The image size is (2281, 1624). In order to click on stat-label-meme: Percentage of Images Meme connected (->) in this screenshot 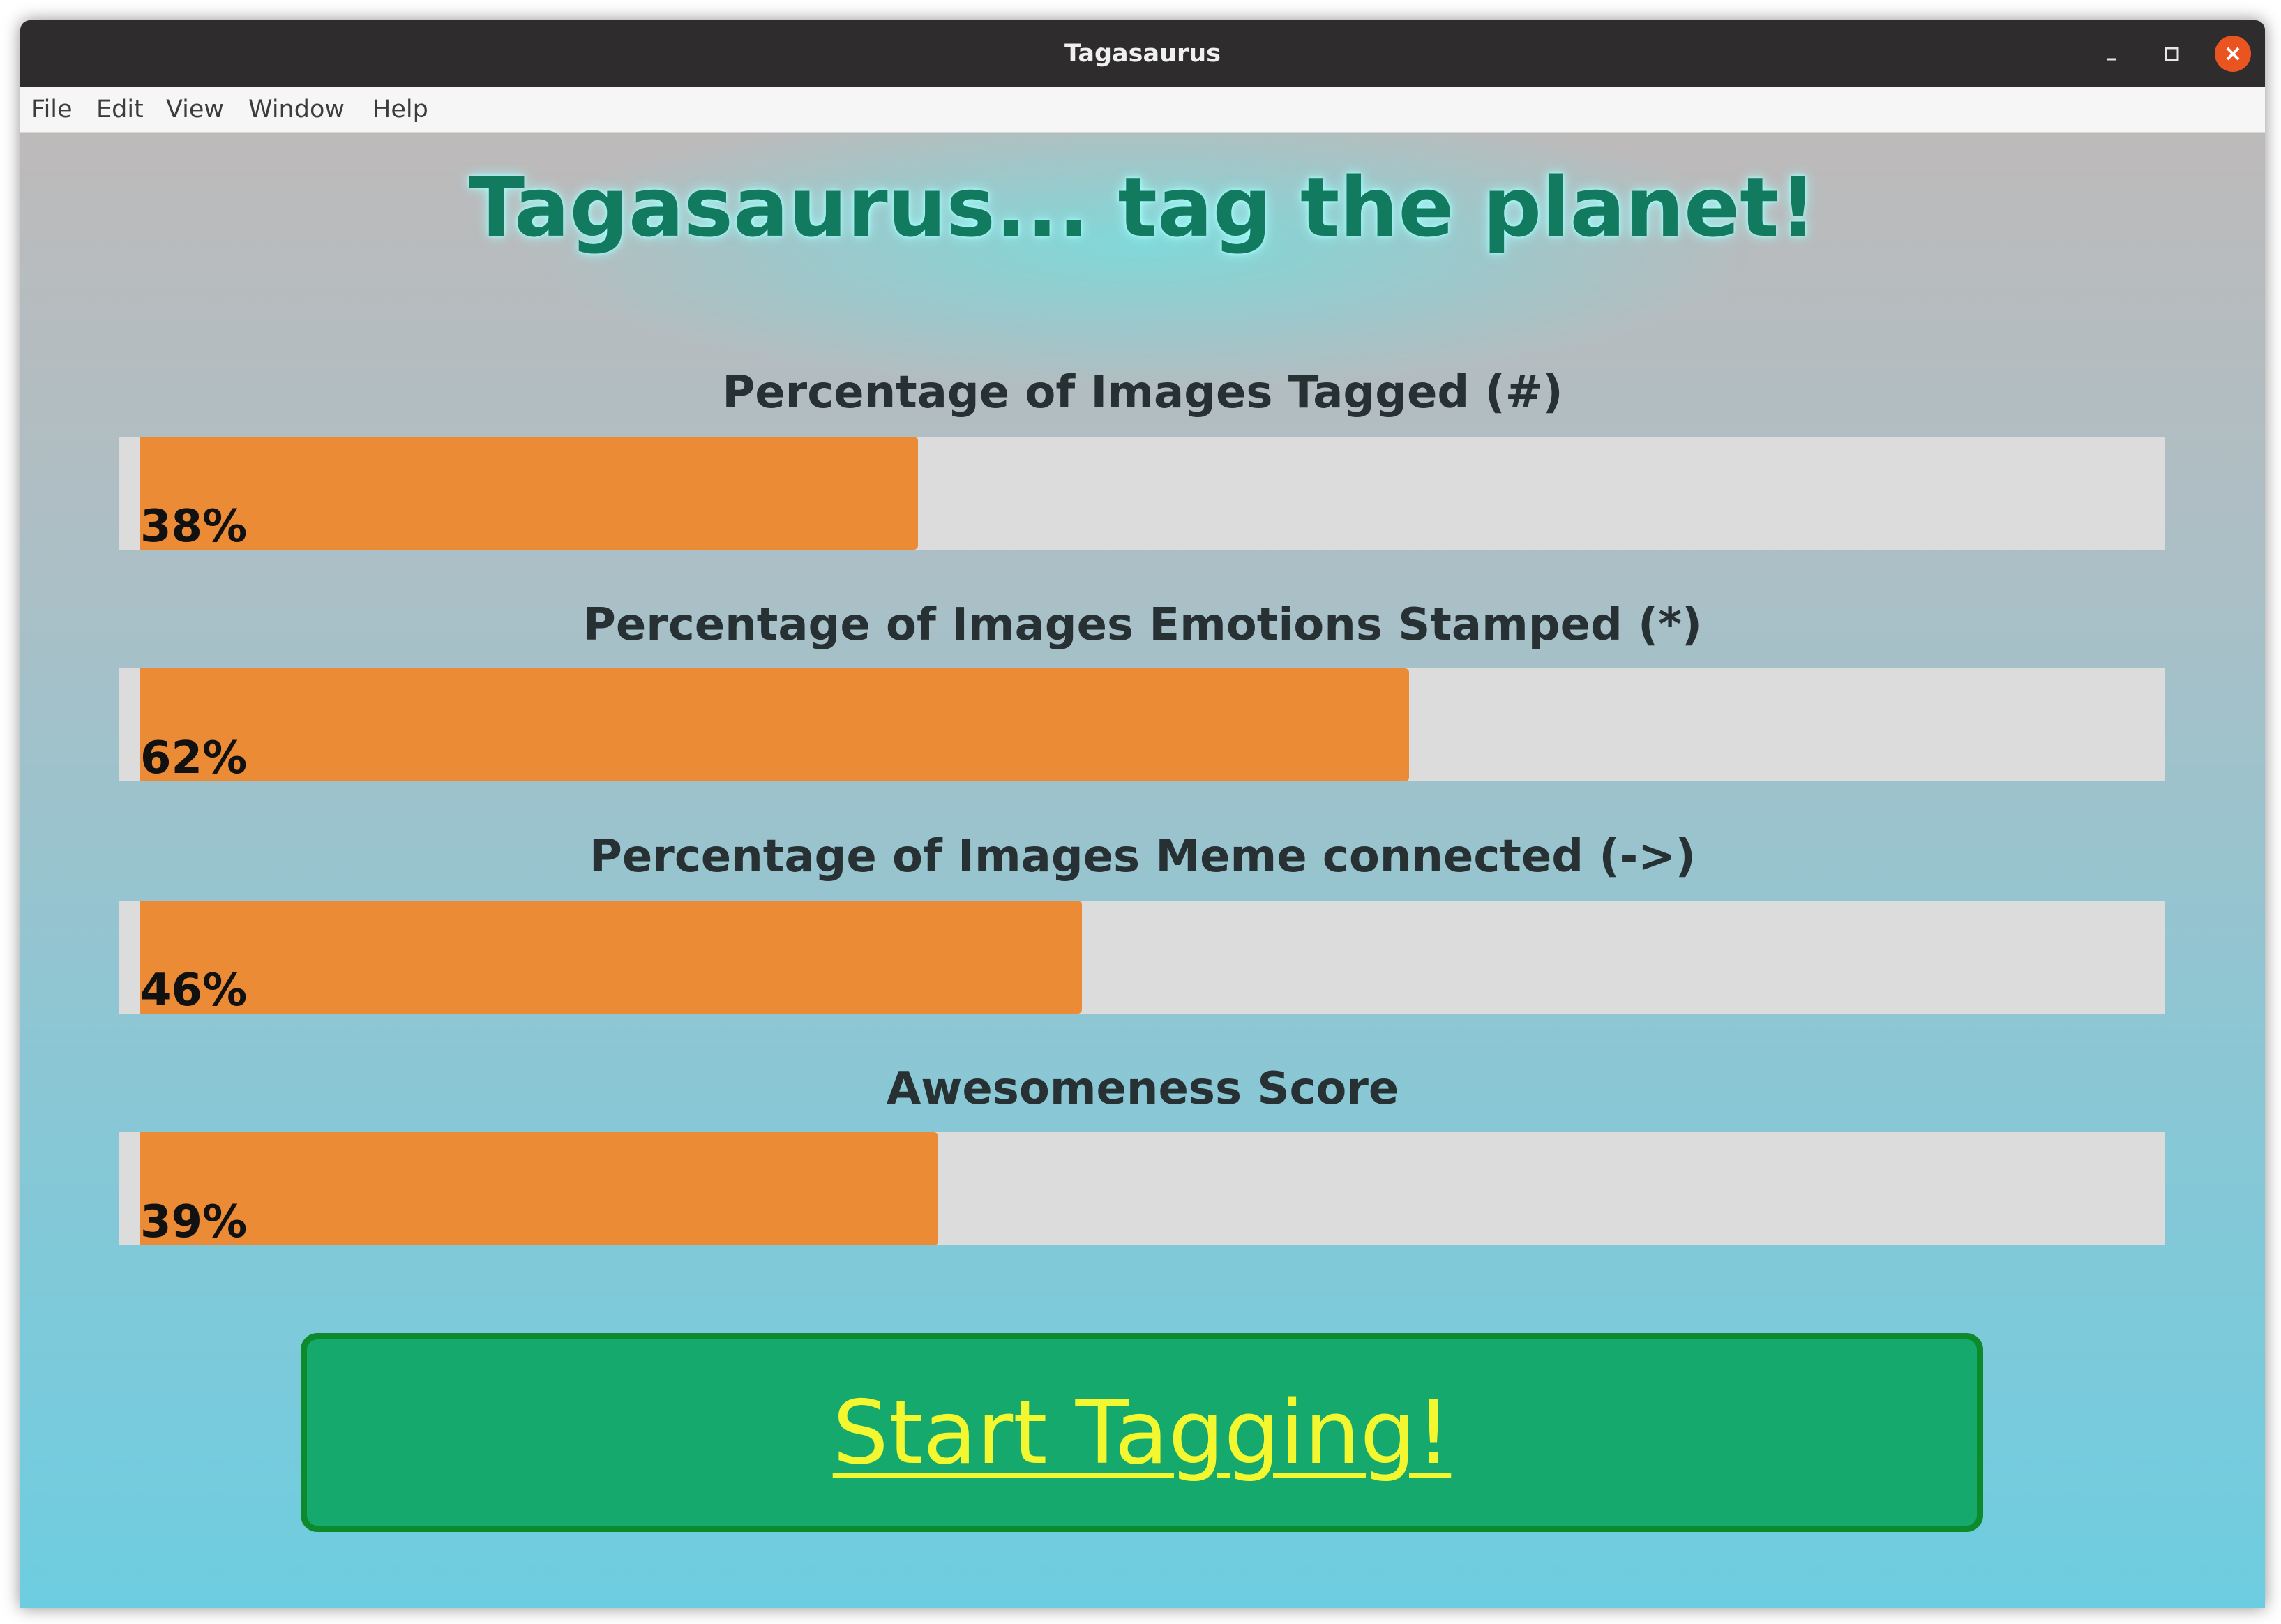, I will do `click(1142, 856)`.